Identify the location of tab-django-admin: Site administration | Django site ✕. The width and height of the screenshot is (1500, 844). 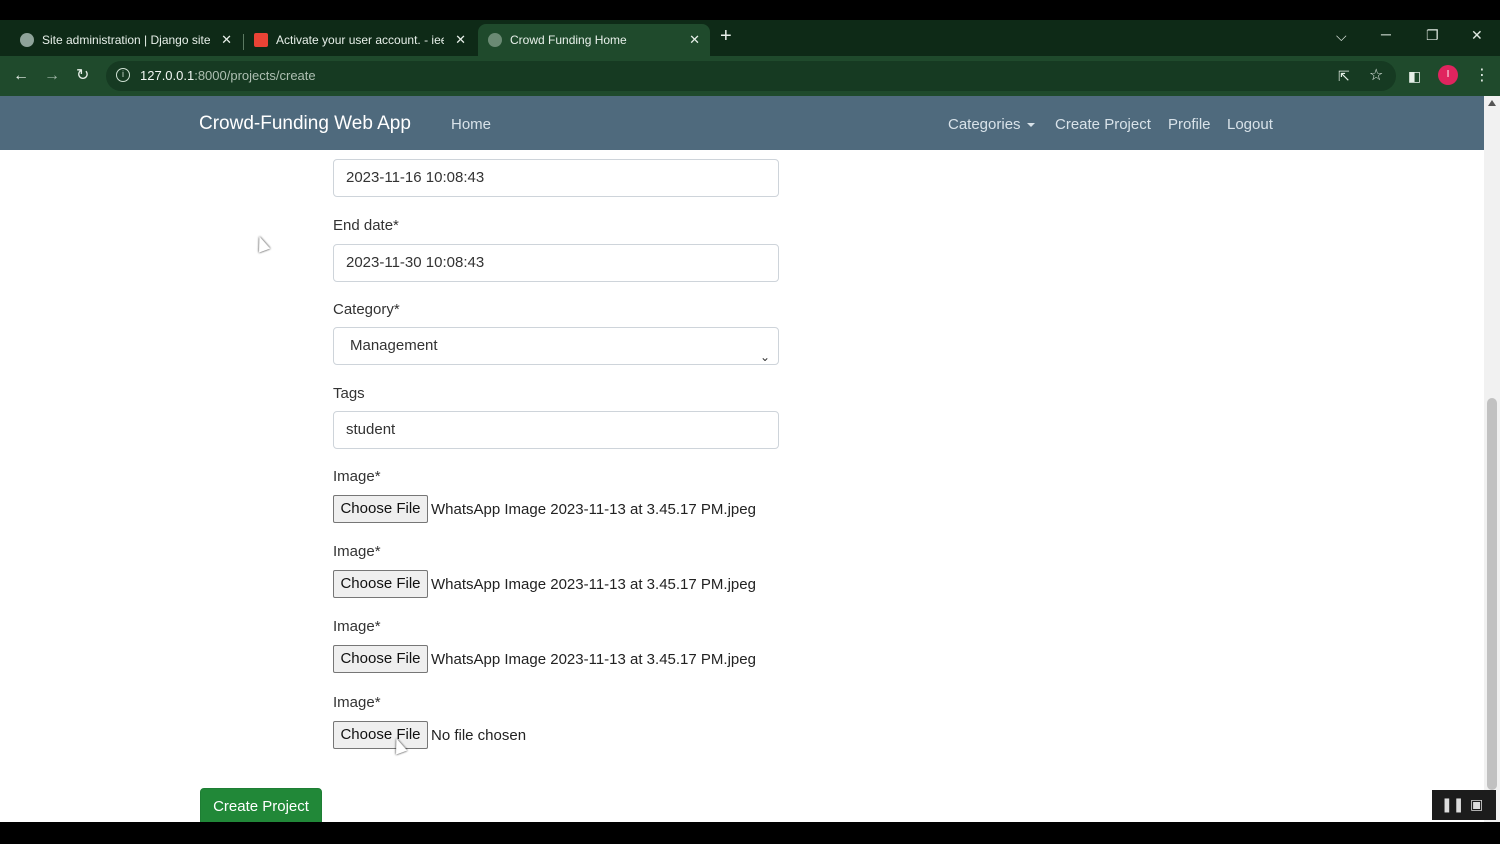
(126, 40).